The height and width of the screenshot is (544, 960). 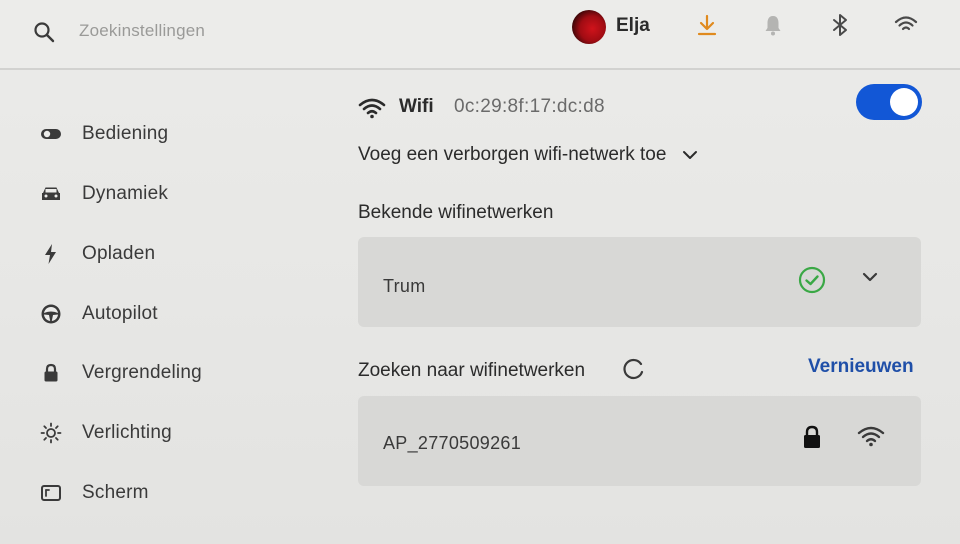 I want to click on search-input: Zoekinstellingen, so click(x=142, y=31).